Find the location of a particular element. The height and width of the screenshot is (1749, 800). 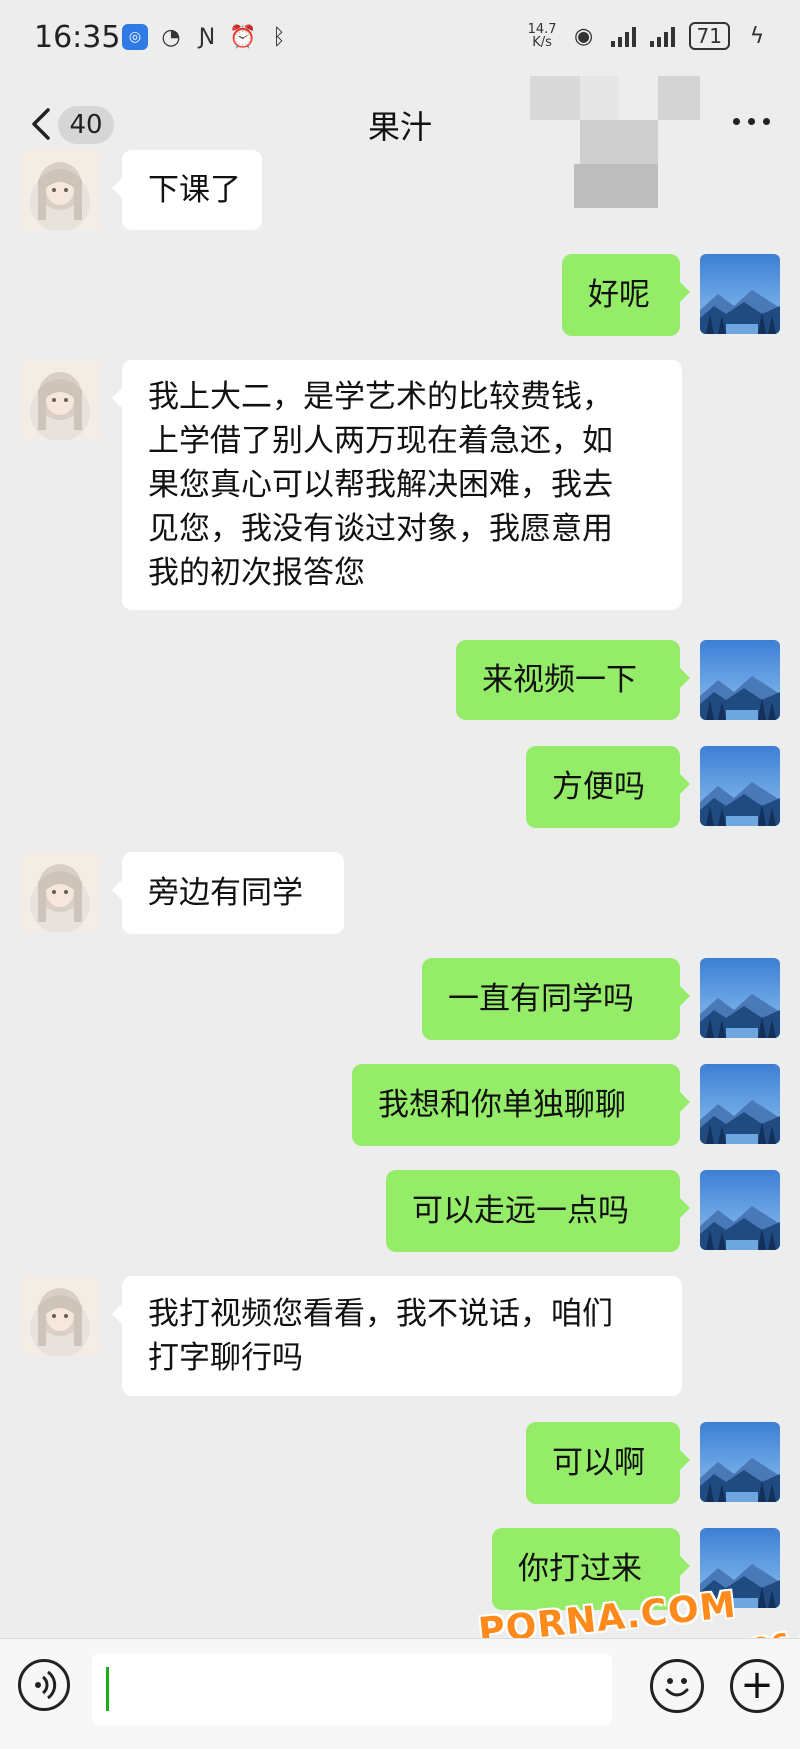

message-text-line: 果您真心可以帮我解决困难，我去 is located at coordinates (380, 485).